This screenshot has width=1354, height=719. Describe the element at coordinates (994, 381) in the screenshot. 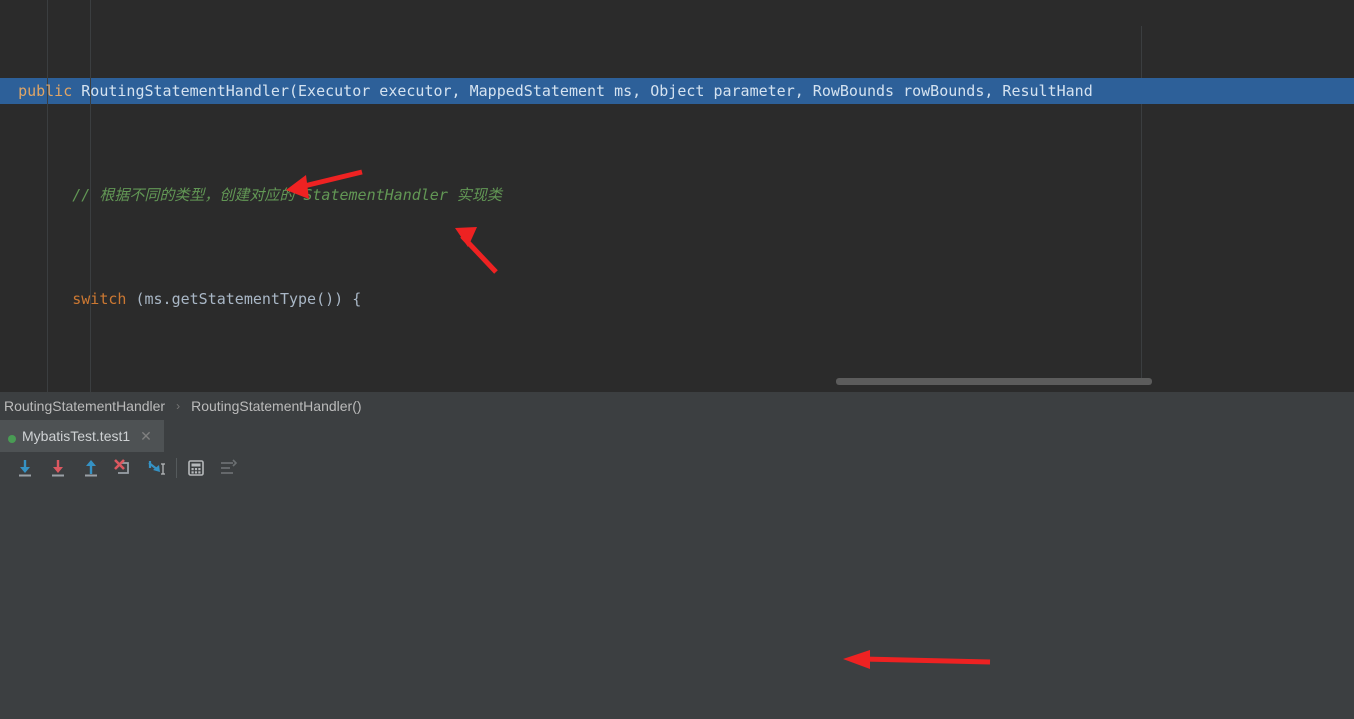

I see `editor-horizontal-scrollbar` at that location.